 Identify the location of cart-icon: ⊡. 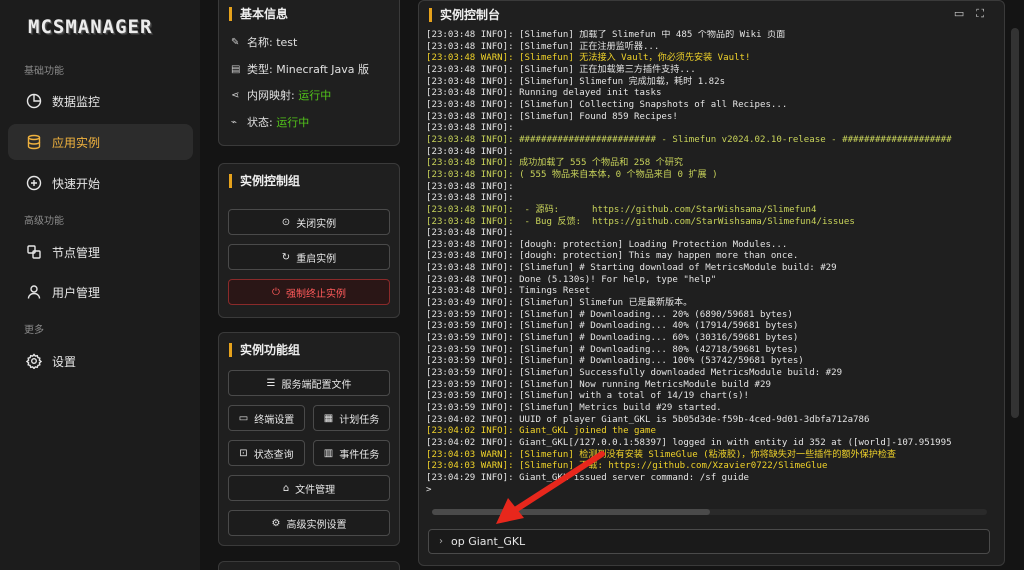
(243, 453).